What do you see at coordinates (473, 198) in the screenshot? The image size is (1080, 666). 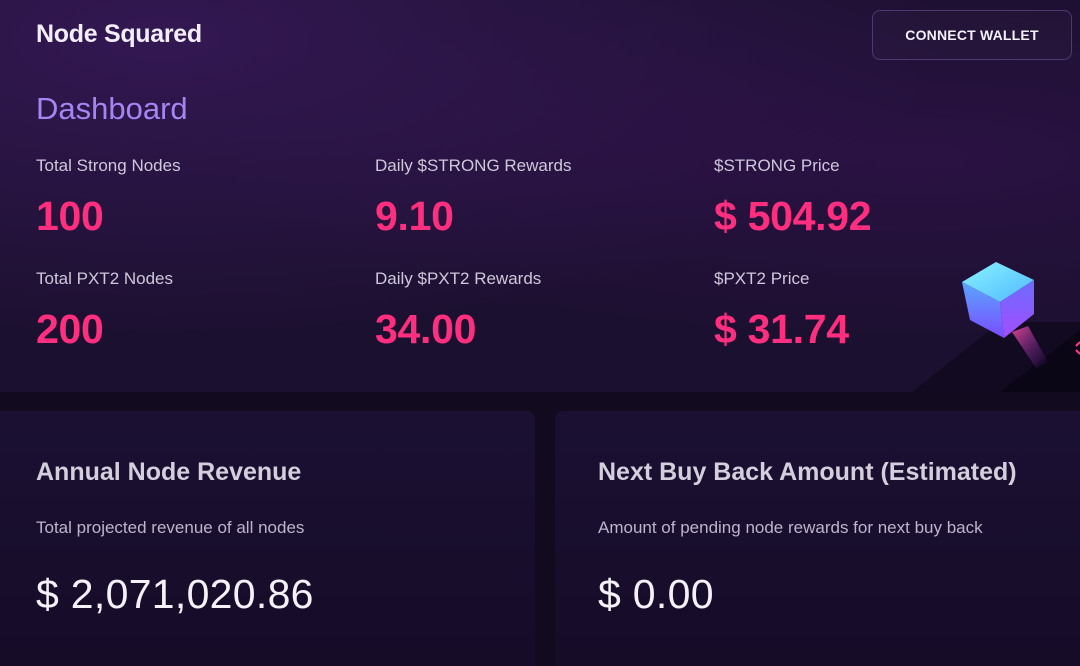 I see `stat-daily-strong-rewards: Daily $STRONG Rewards 9.10` at bounding box center [473, 198].